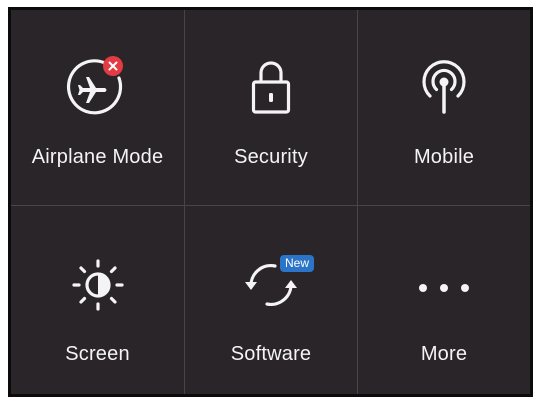 The image size is (543, 409). What do you see at coordinates (98, 87) in the screenshot?
I see `airplane-icon` at bounding box center [98, 87].